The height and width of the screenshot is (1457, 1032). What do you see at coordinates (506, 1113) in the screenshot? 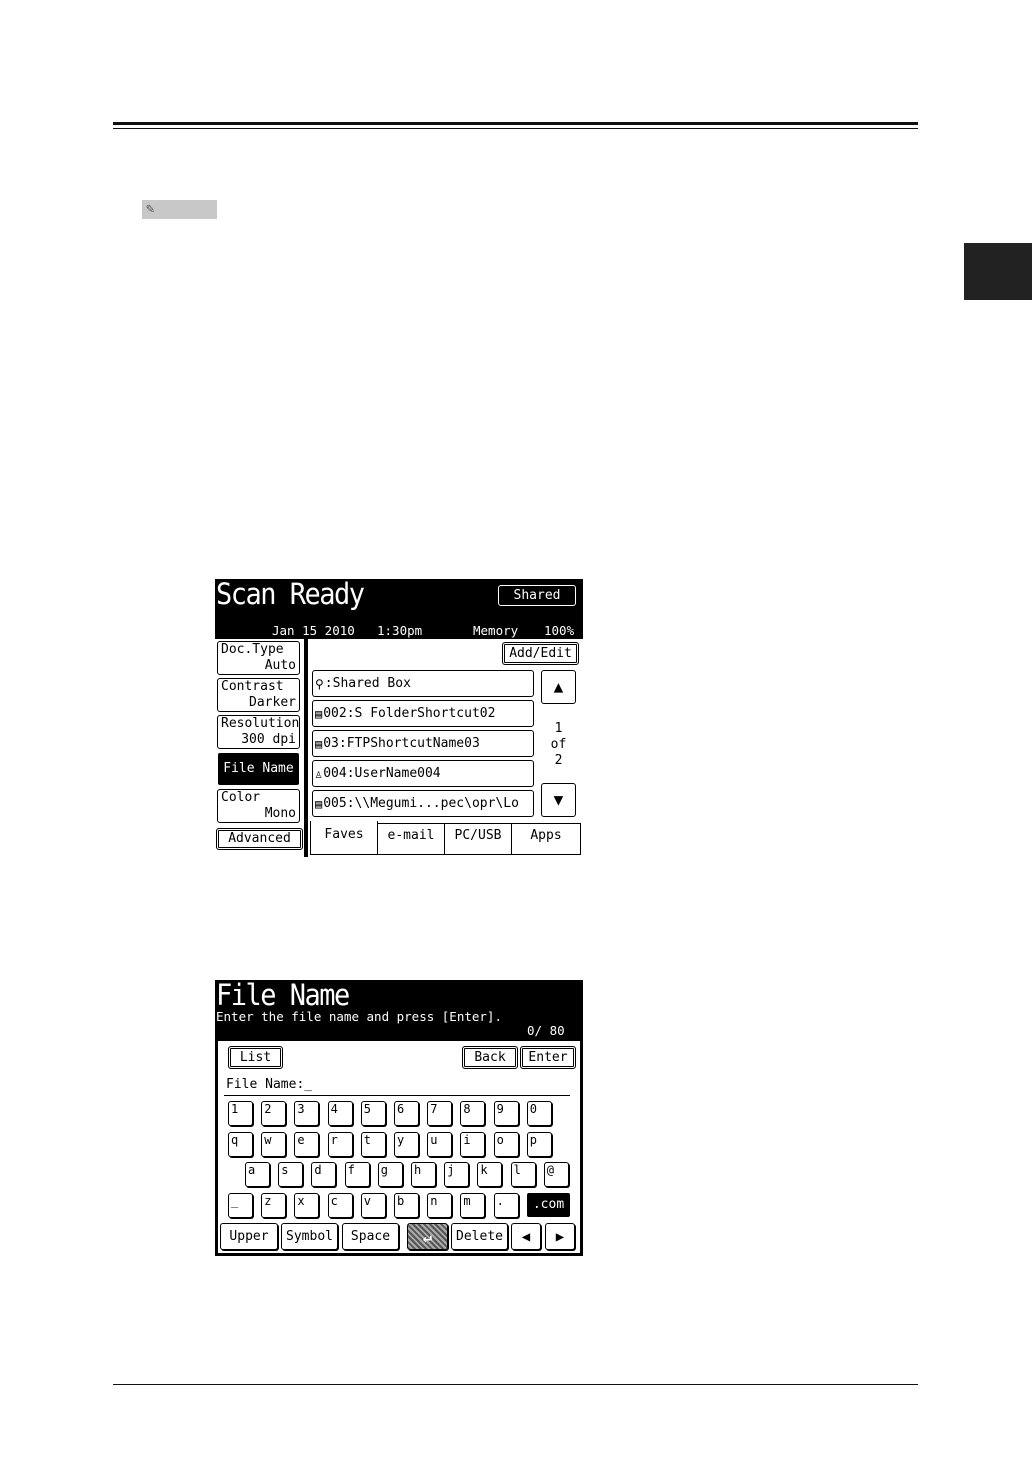
I see `key: 9` at bounding box center [506, 1113].